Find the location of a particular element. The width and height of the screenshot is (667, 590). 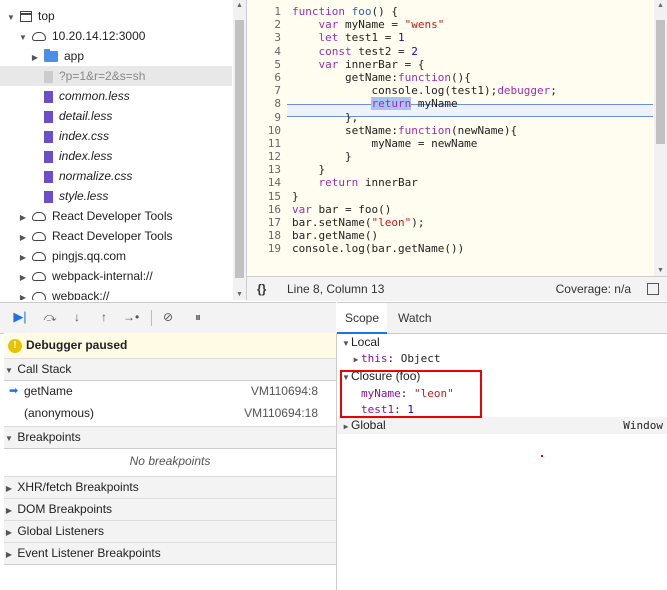

breakpoints-header: ▼ Breakpoints is located at coordinates (170, 437).